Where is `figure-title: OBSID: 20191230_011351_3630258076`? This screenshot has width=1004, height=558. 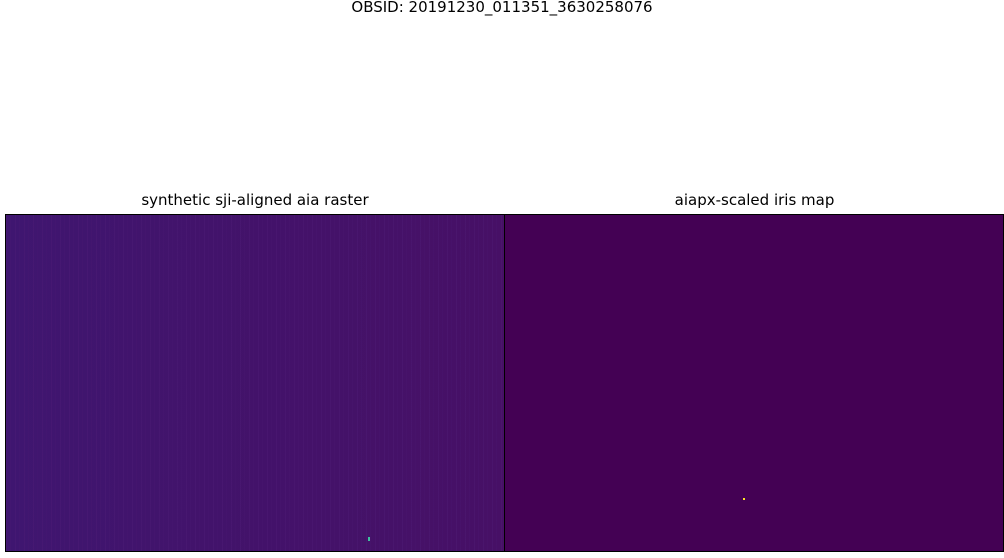 figure-title: OBSID: 20191230_011351_3630258076 is located at coordinates (502, 8).